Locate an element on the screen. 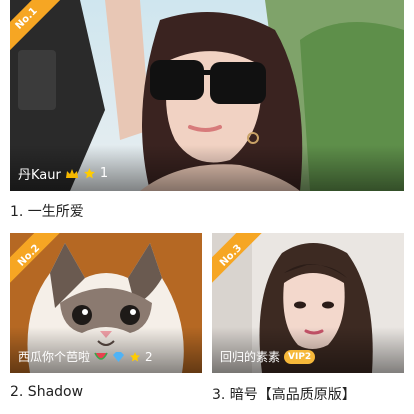  uploader-name-1: 丹Kaur is located at coordinates (39, 175).